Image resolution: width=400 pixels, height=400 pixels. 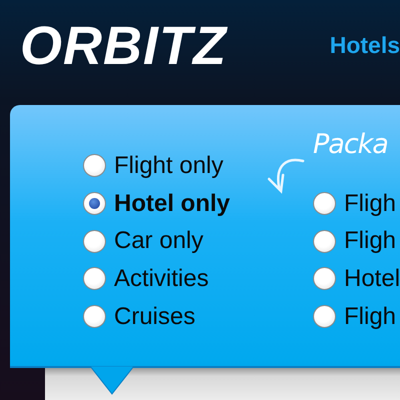 I want to click on radio-label: Flight only, so click(x=169, y=166).